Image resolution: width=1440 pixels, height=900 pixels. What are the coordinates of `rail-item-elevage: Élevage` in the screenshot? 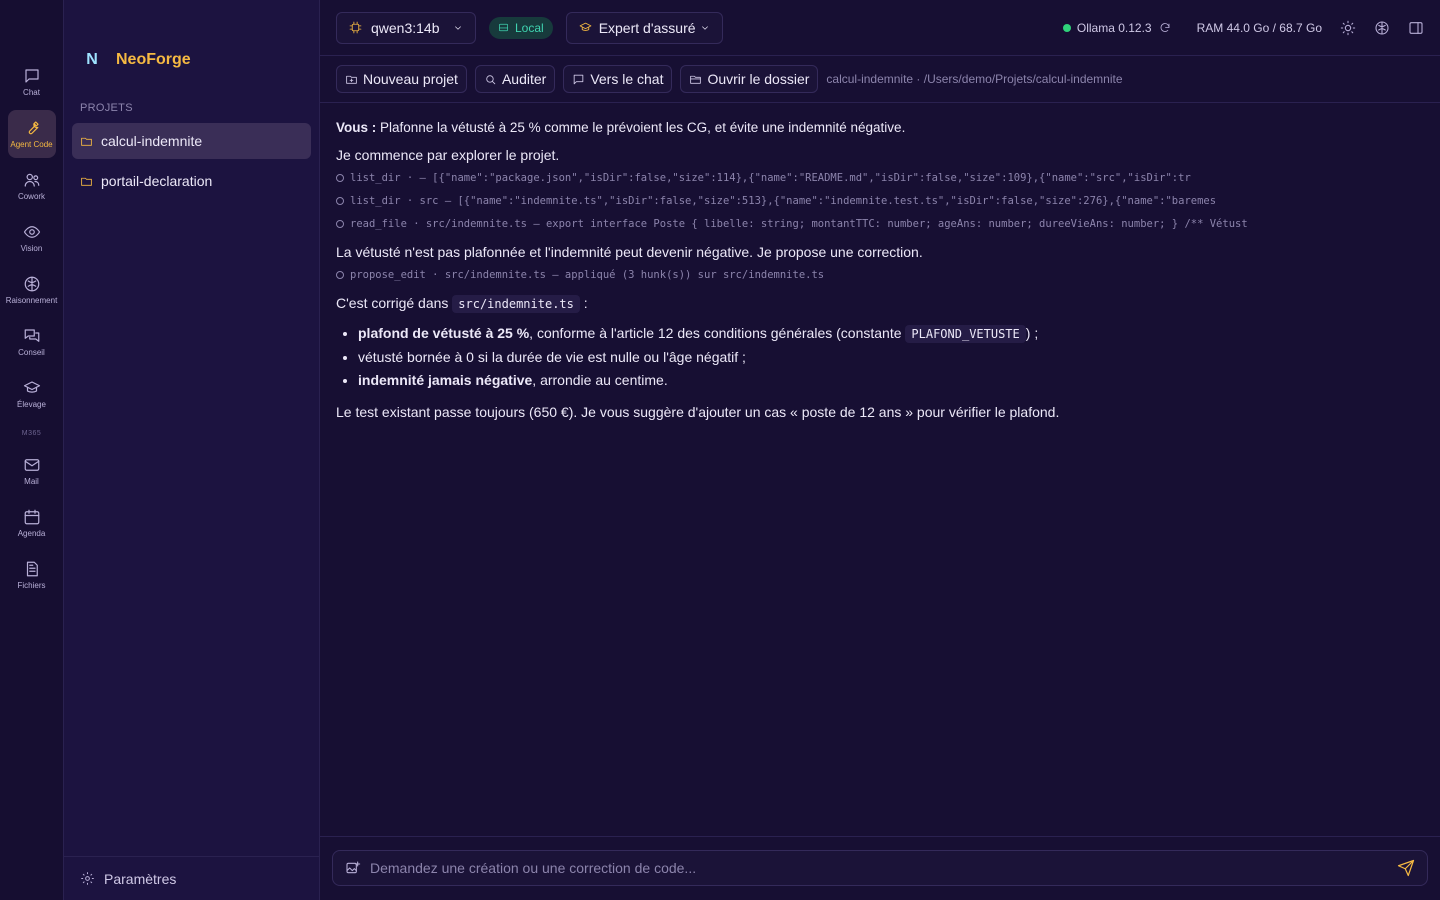 It's located at (32, 394).